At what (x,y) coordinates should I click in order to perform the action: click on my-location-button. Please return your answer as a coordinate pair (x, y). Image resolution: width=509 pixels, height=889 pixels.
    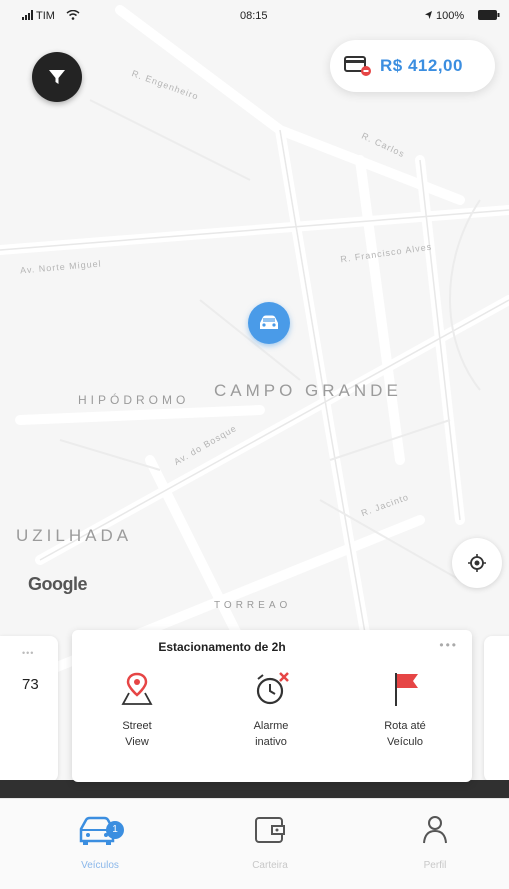
    Looking at the image, I should click on (477, 563).